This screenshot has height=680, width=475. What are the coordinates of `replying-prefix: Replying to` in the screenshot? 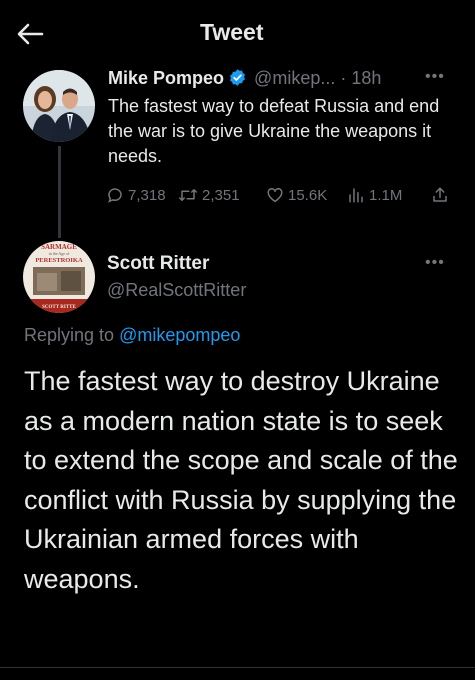 It's located at (69, 335).